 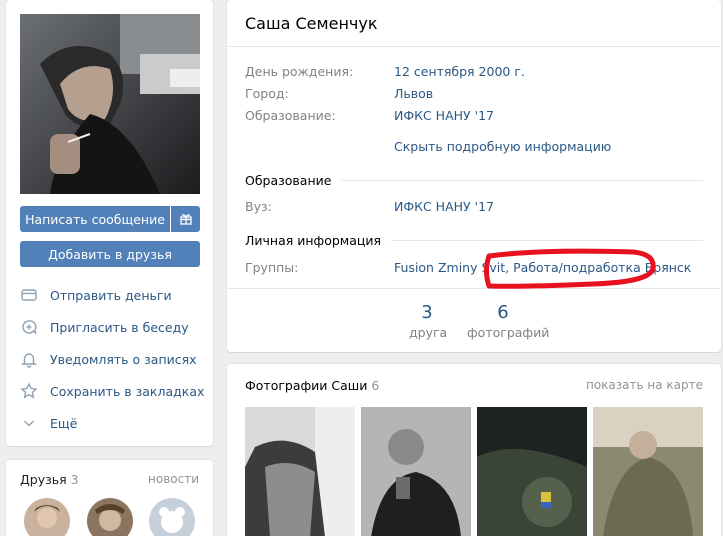 I want to click on friends-title: Друзья 3, so click(x=49, y=479).